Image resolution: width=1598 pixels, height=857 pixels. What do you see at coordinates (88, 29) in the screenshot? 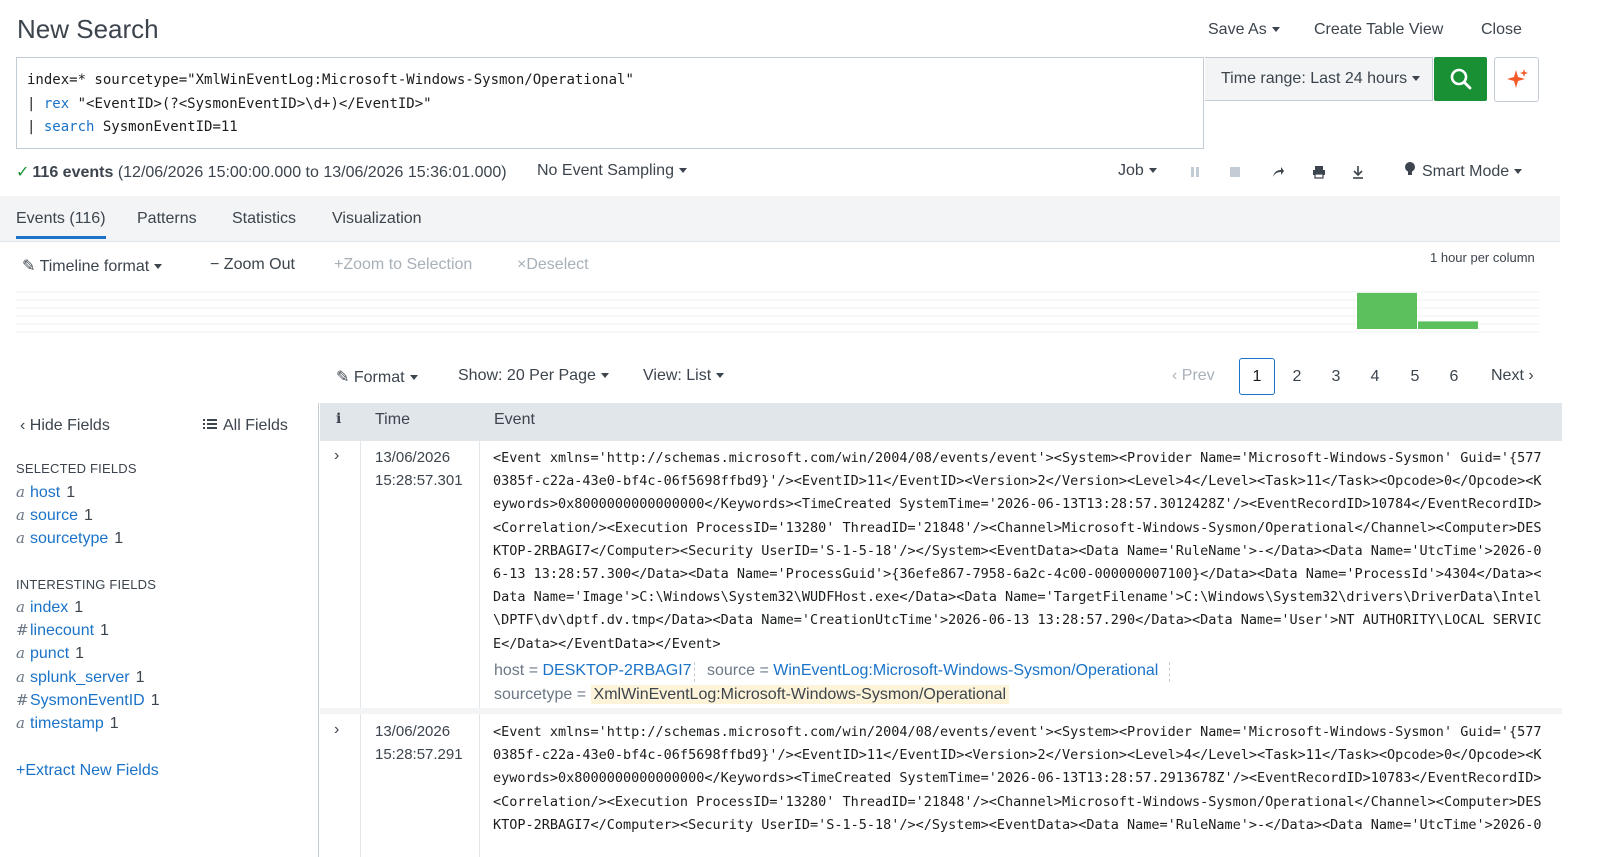
I see `page-title: New Search` at bounding box center [88, 29].